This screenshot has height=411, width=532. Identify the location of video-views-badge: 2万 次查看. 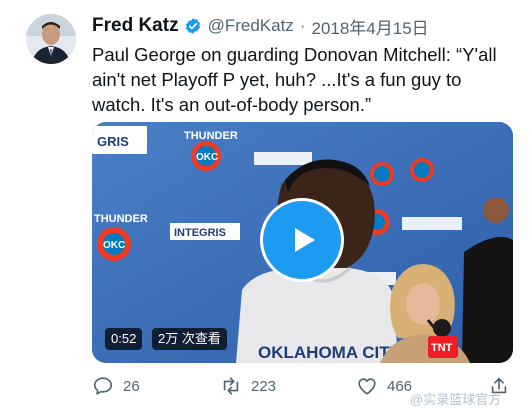
(189, 339).